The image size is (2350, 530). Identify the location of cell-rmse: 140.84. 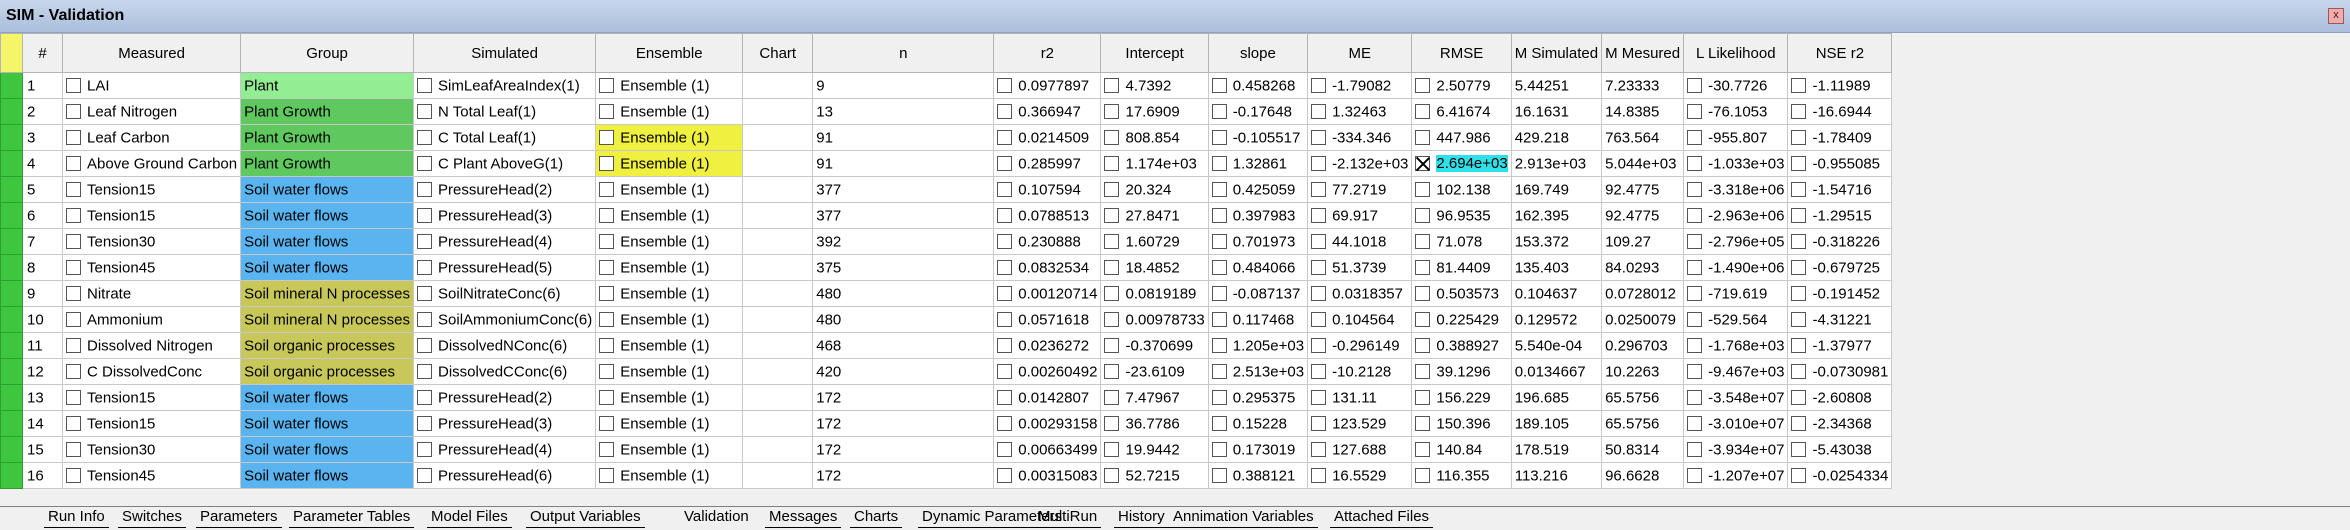
(1461, 449).